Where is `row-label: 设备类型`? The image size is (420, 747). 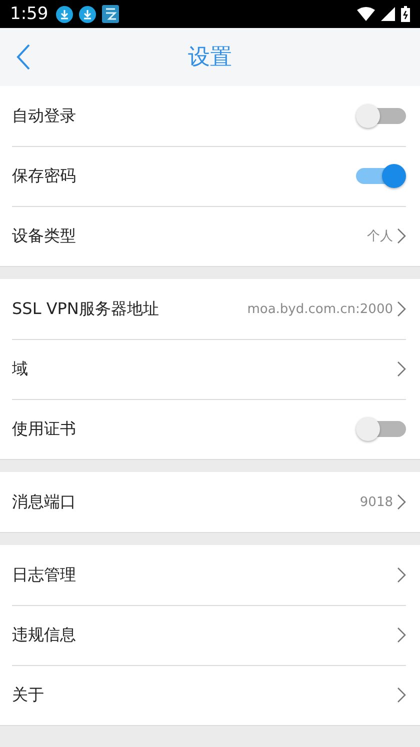 row-label: 设备类型 is located at coordinates (44, 236).